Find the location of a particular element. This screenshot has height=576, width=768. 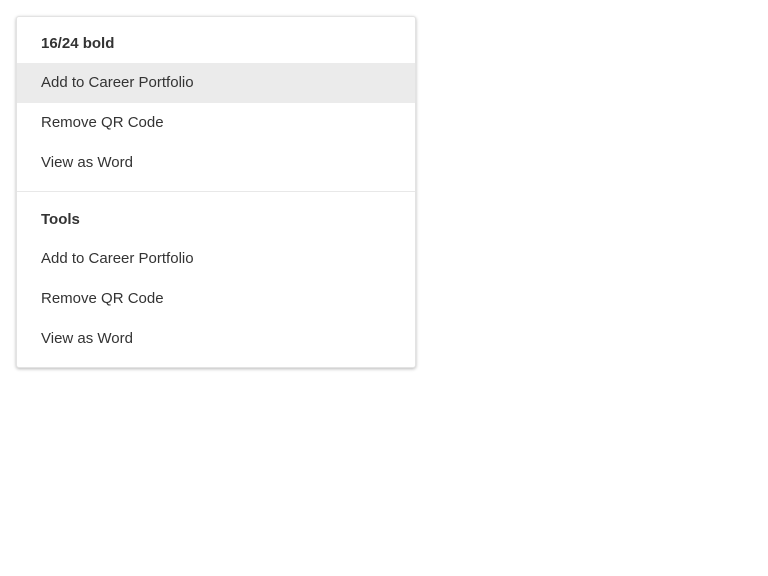

menu-item-add-to-career-portfolio: Add to Career Portfolio is located at coordinates (216, 83).